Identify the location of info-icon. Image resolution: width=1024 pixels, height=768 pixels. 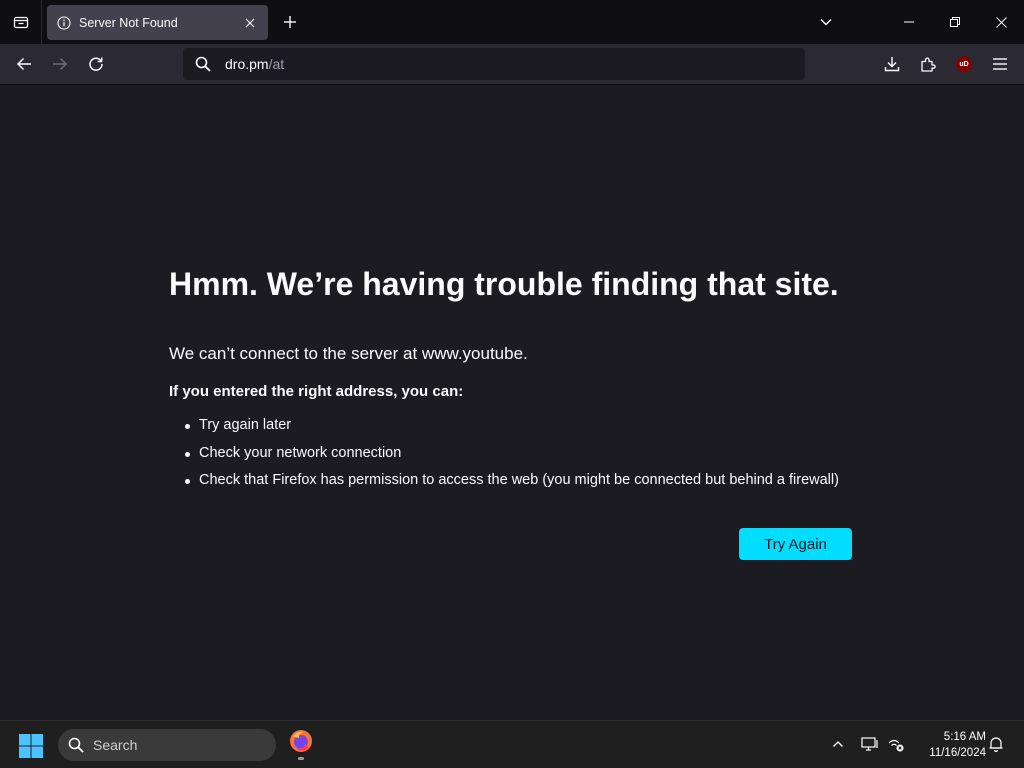
(64, 22).